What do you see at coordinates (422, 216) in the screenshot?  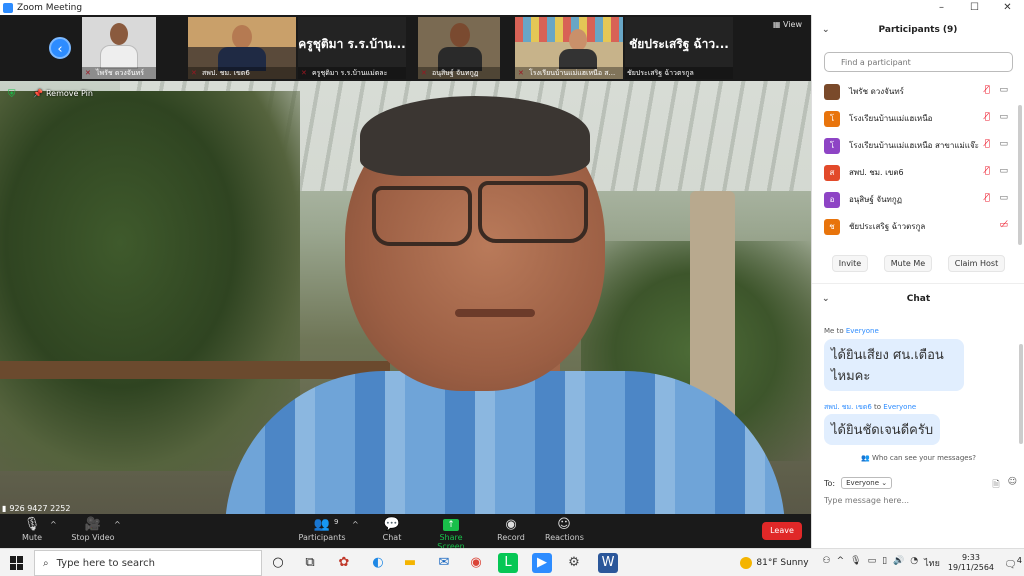 I see `speaker-glasses` at bounding box center [422, 216].